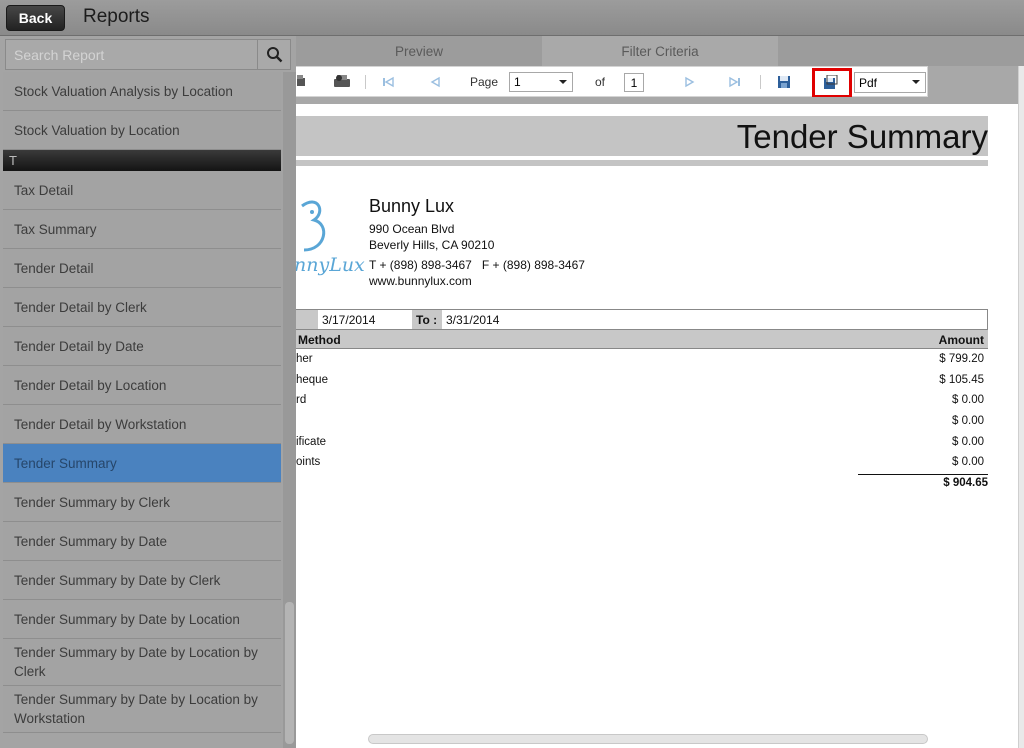 This screenshot has height=748, width=1024. Describe the element at coordinates (142, 268) in the screenshot. I see `list-item: Tender Detail` at that location.